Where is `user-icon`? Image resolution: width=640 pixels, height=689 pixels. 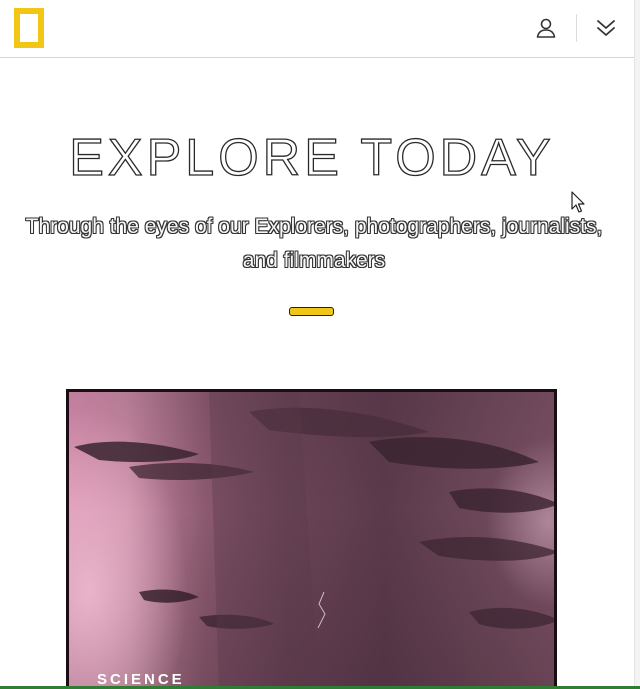 user-icon is located at coordinates (546, 28).